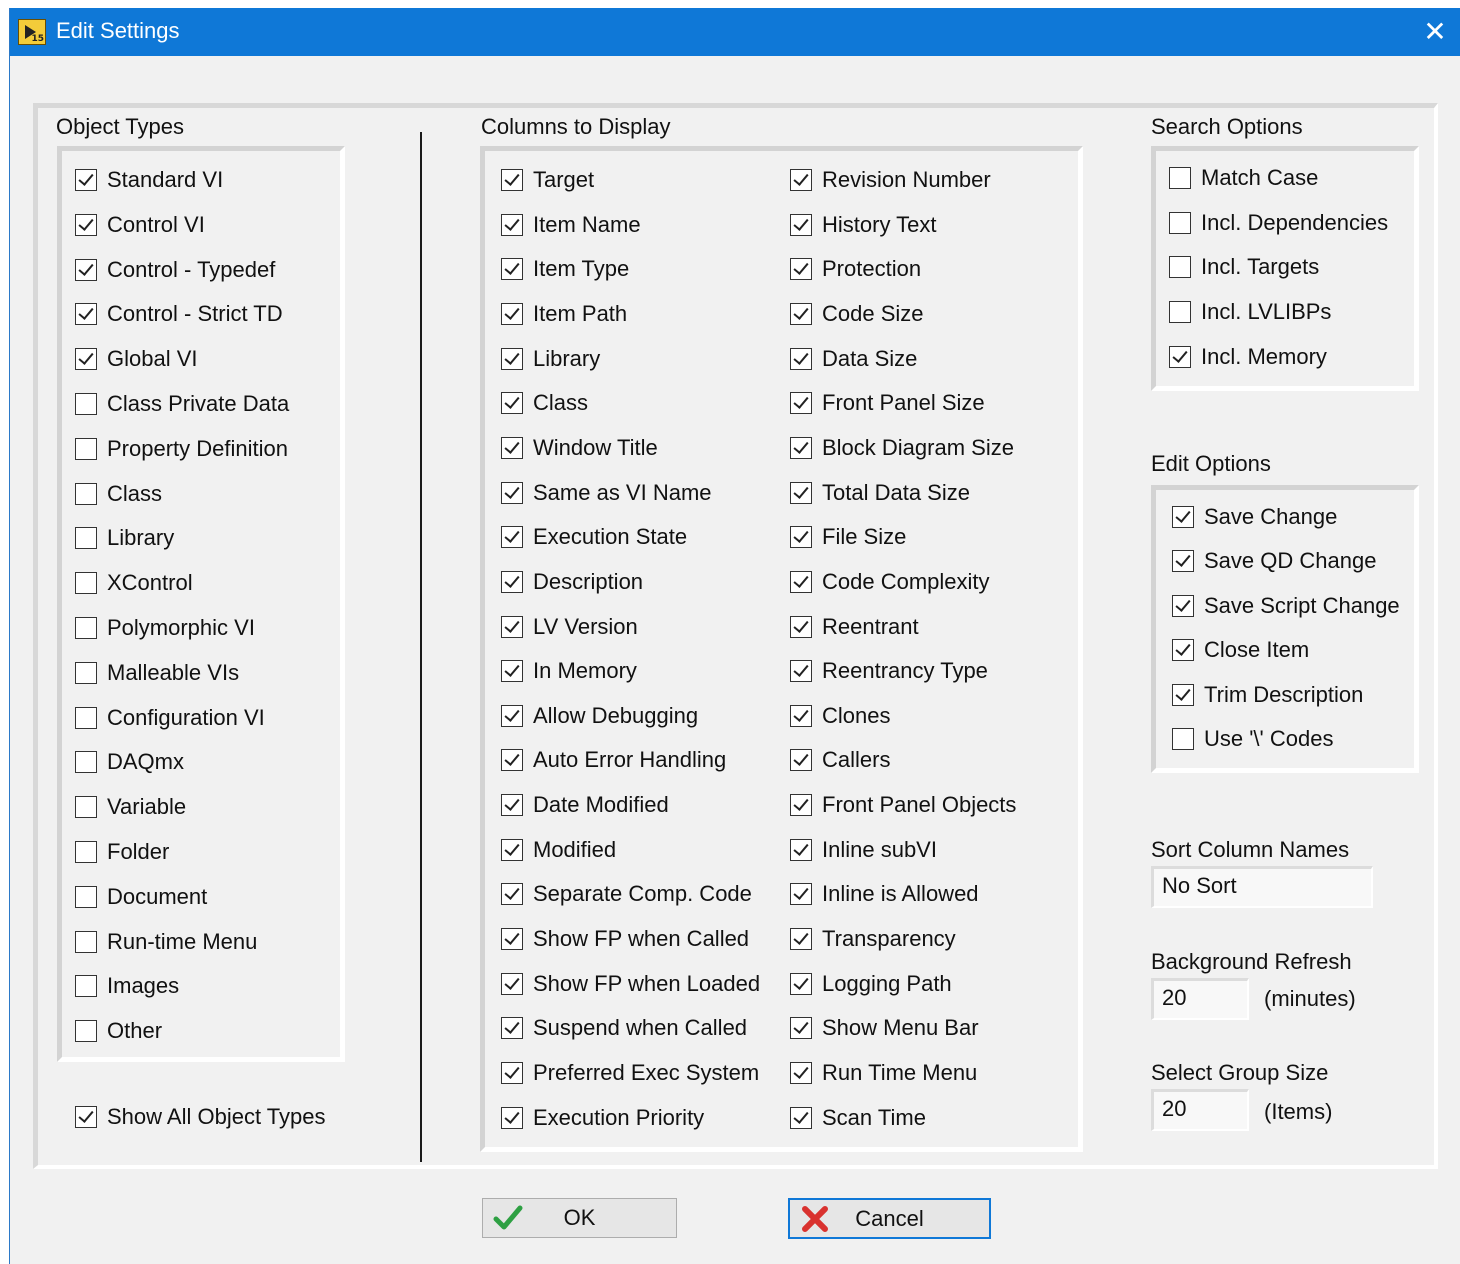 The image size is (1460, 1264). Describe the element at coordinates (889, 671) in the screenshot. I see `column-checkbox-reentrancy-type: Reentrancy Type` at that location.